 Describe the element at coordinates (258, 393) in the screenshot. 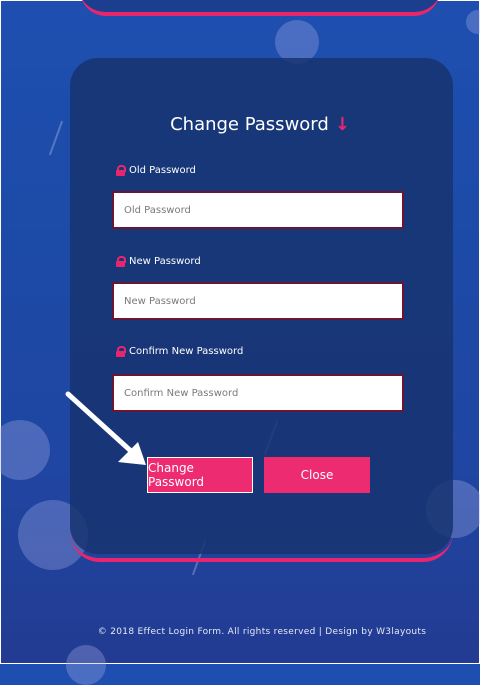

I see `confirm-password-input: Confirm New Password` at that location.